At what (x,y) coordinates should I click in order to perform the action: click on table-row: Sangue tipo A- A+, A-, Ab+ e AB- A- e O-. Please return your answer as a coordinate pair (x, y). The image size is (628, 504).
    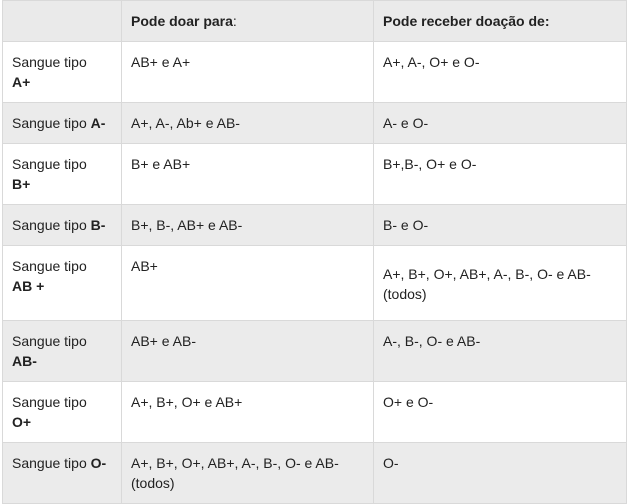
    Looking at the image, I should click on (314, 123).